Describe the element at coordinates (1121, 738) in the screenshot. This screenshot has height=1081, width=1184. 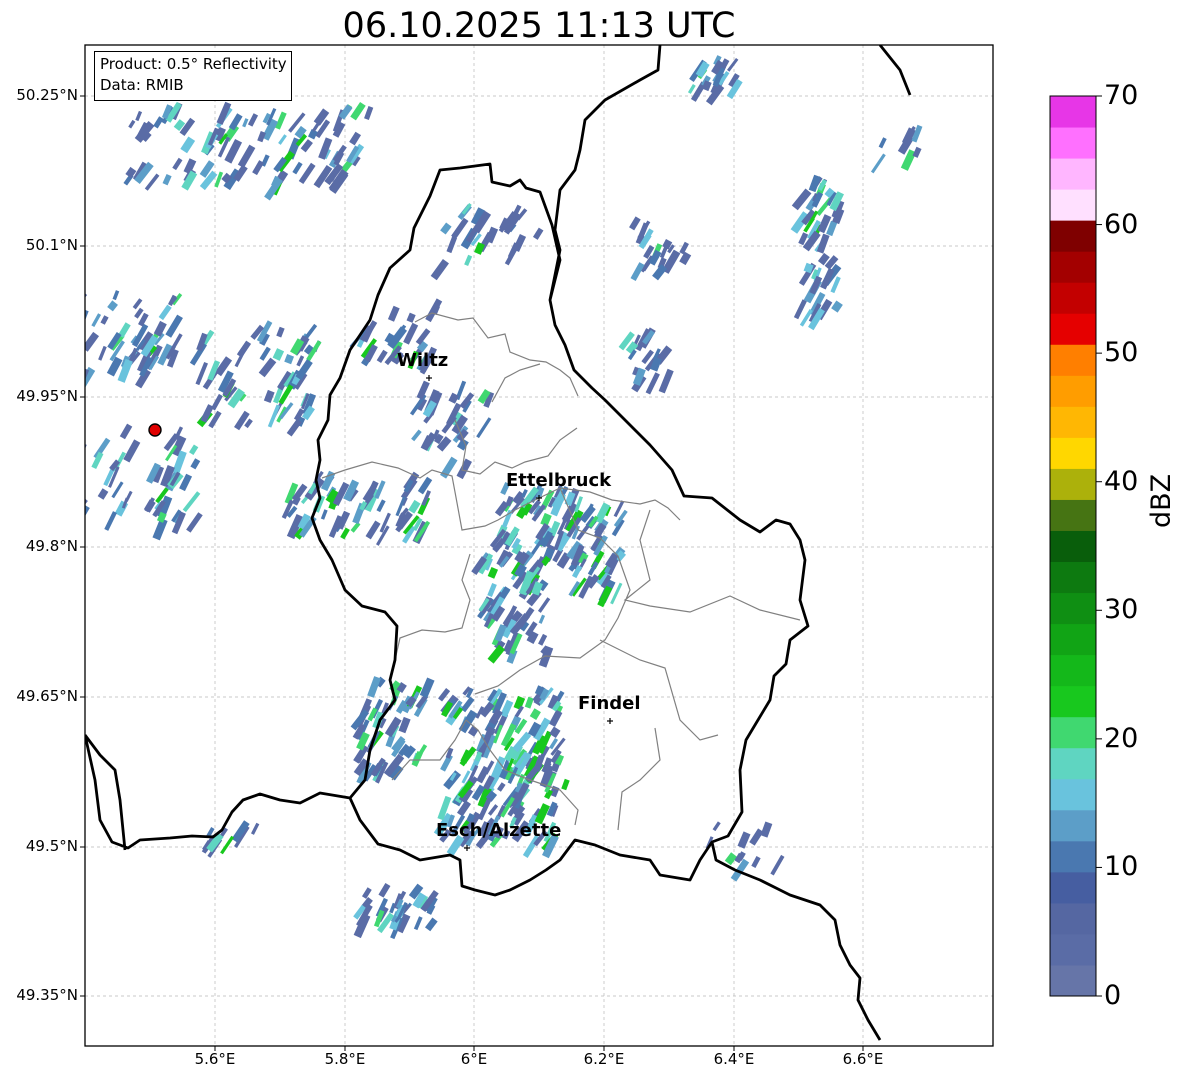
I see `colorbar-tick-label: 20` at that location.